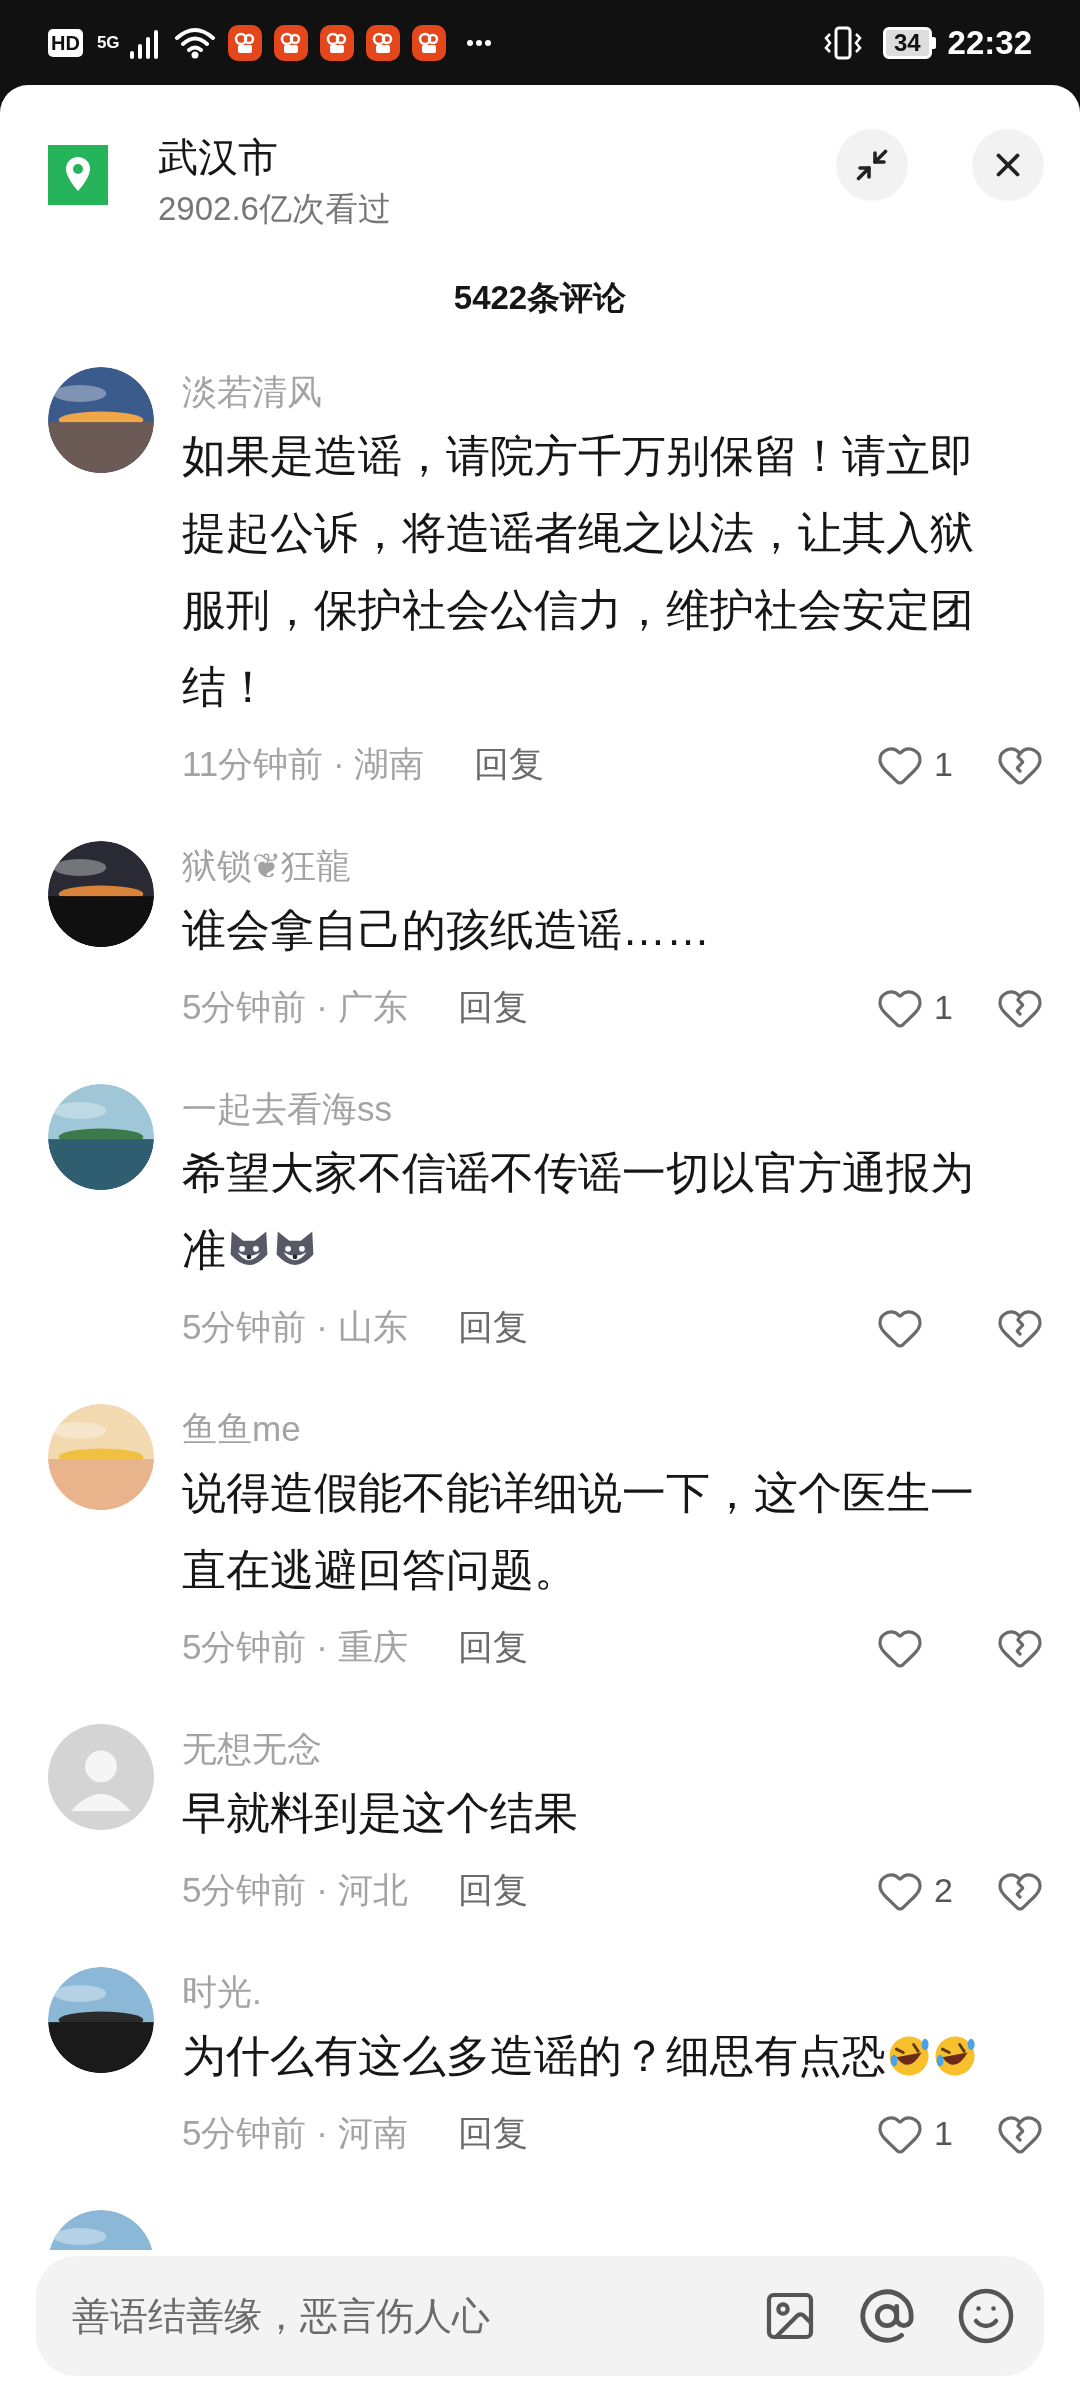 The width and height of the screenshot is (1080, 2400). Describe the element at coordinates (303, 764) in the screenshot. I see `comment-time-location: 11分钟前 · 湖南` at that location.